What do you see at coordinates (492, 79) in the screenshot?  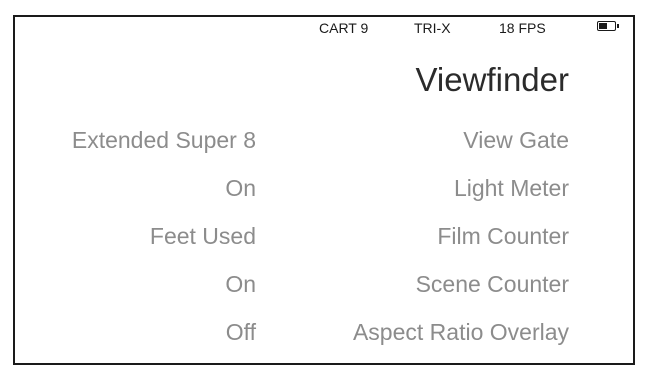 I see `page-title: Viewfinder` at bounding box center [492, 79].